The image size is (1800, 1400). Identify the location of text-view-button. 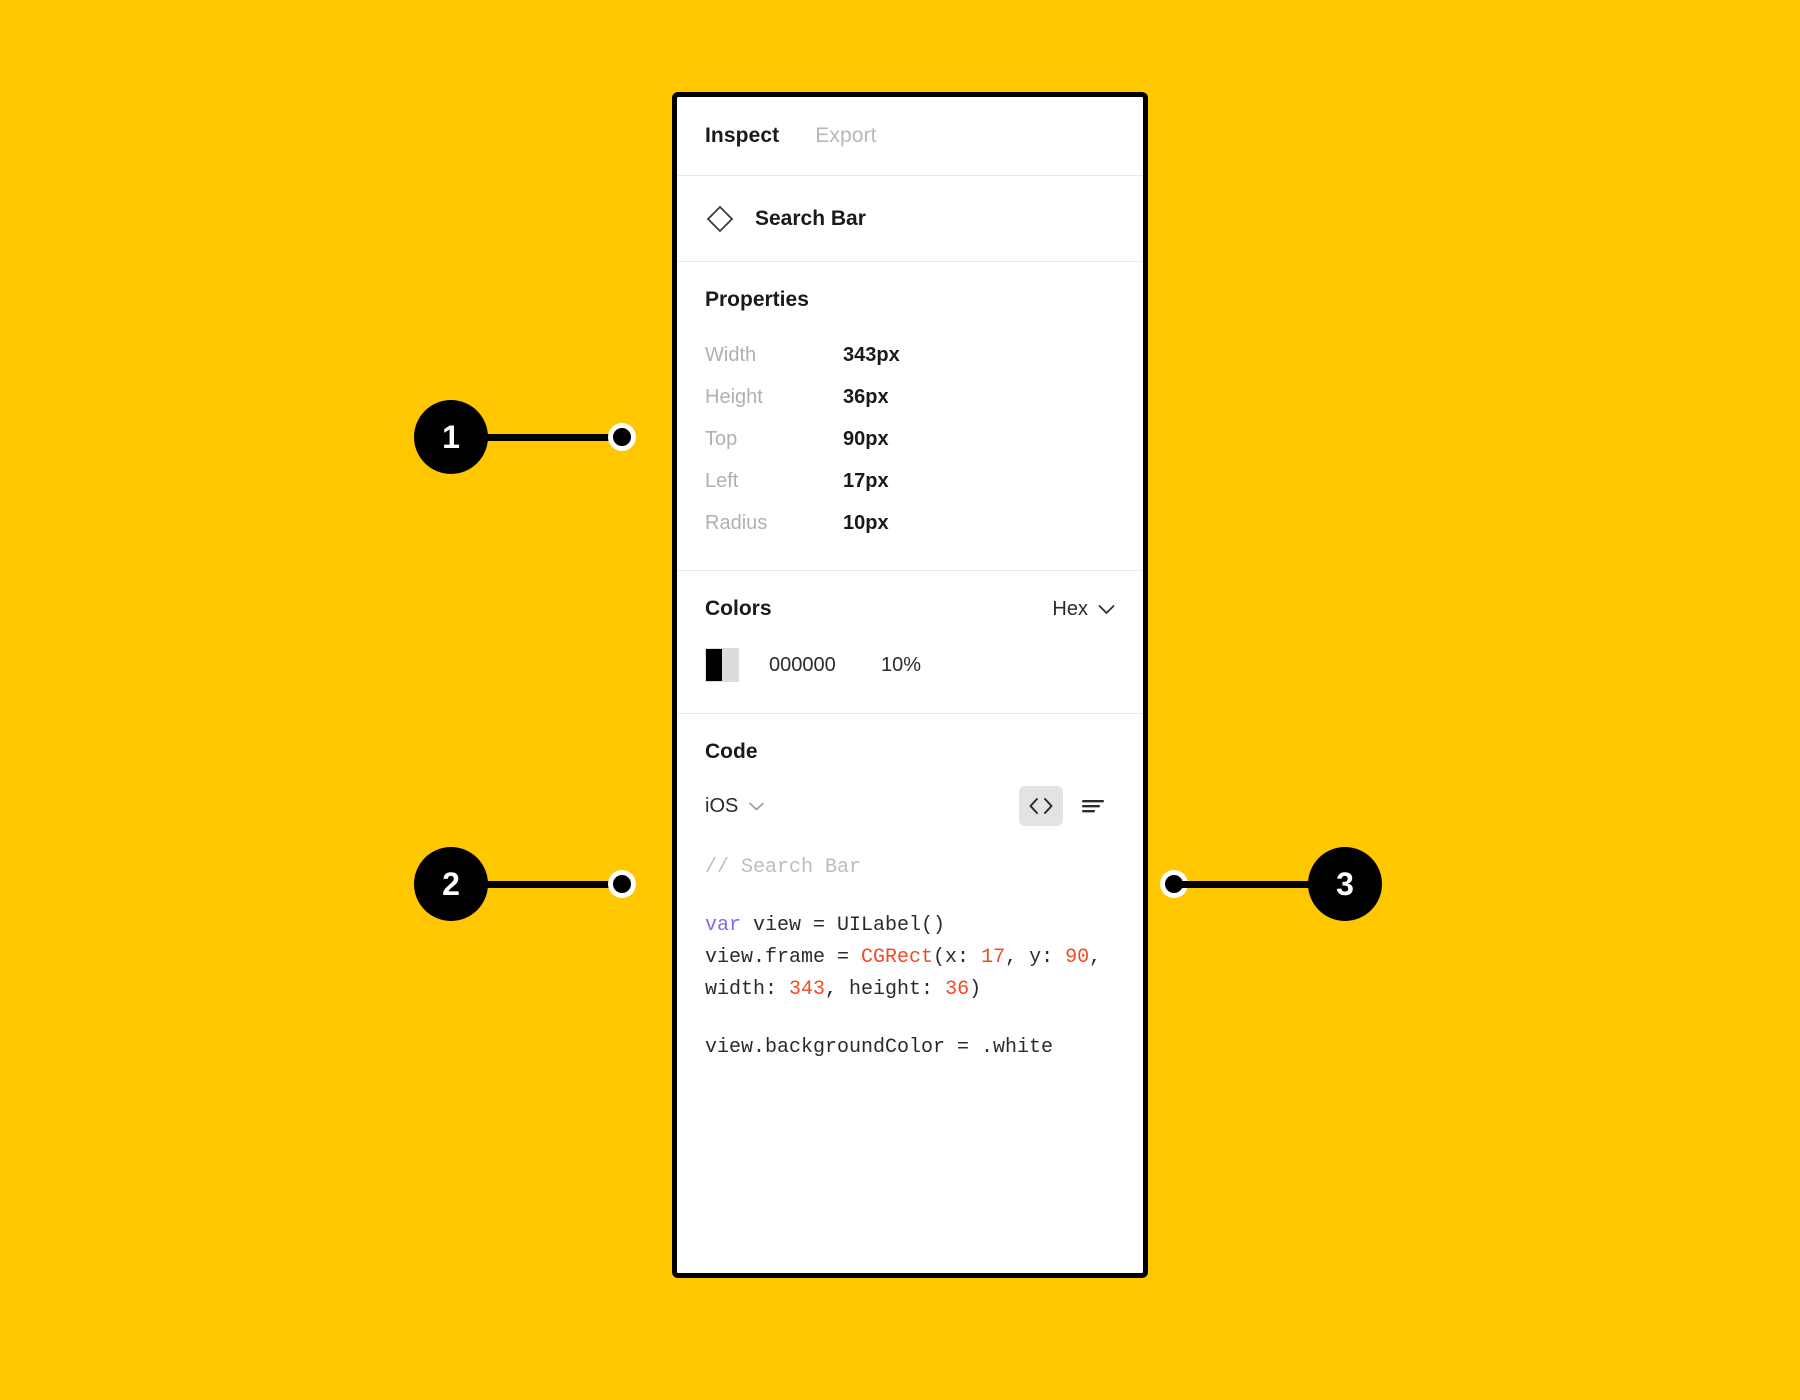
(1093, 806).